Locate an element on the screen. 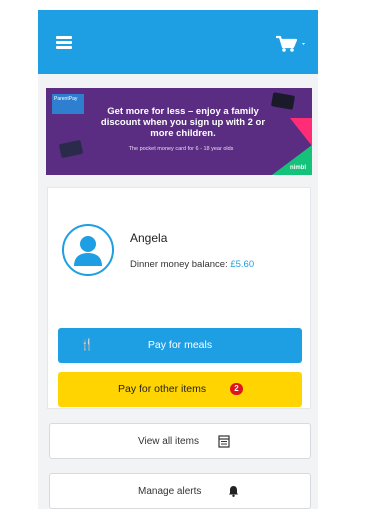 Image resolution: width=368 pixels, height=509 pixels. cart-icon is located at coordinates (290, 43).